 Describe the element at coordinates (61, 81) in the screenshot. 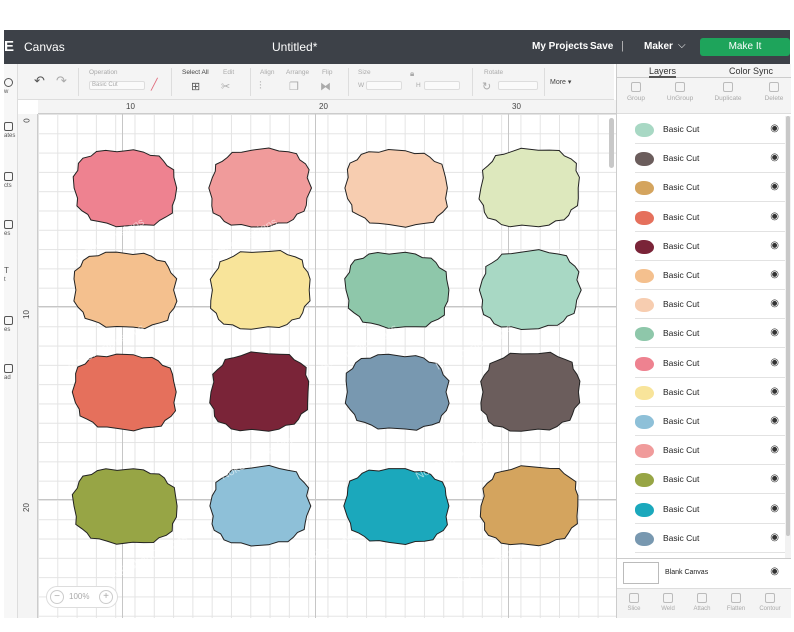

I see `redo-icon: ↷` at that location.